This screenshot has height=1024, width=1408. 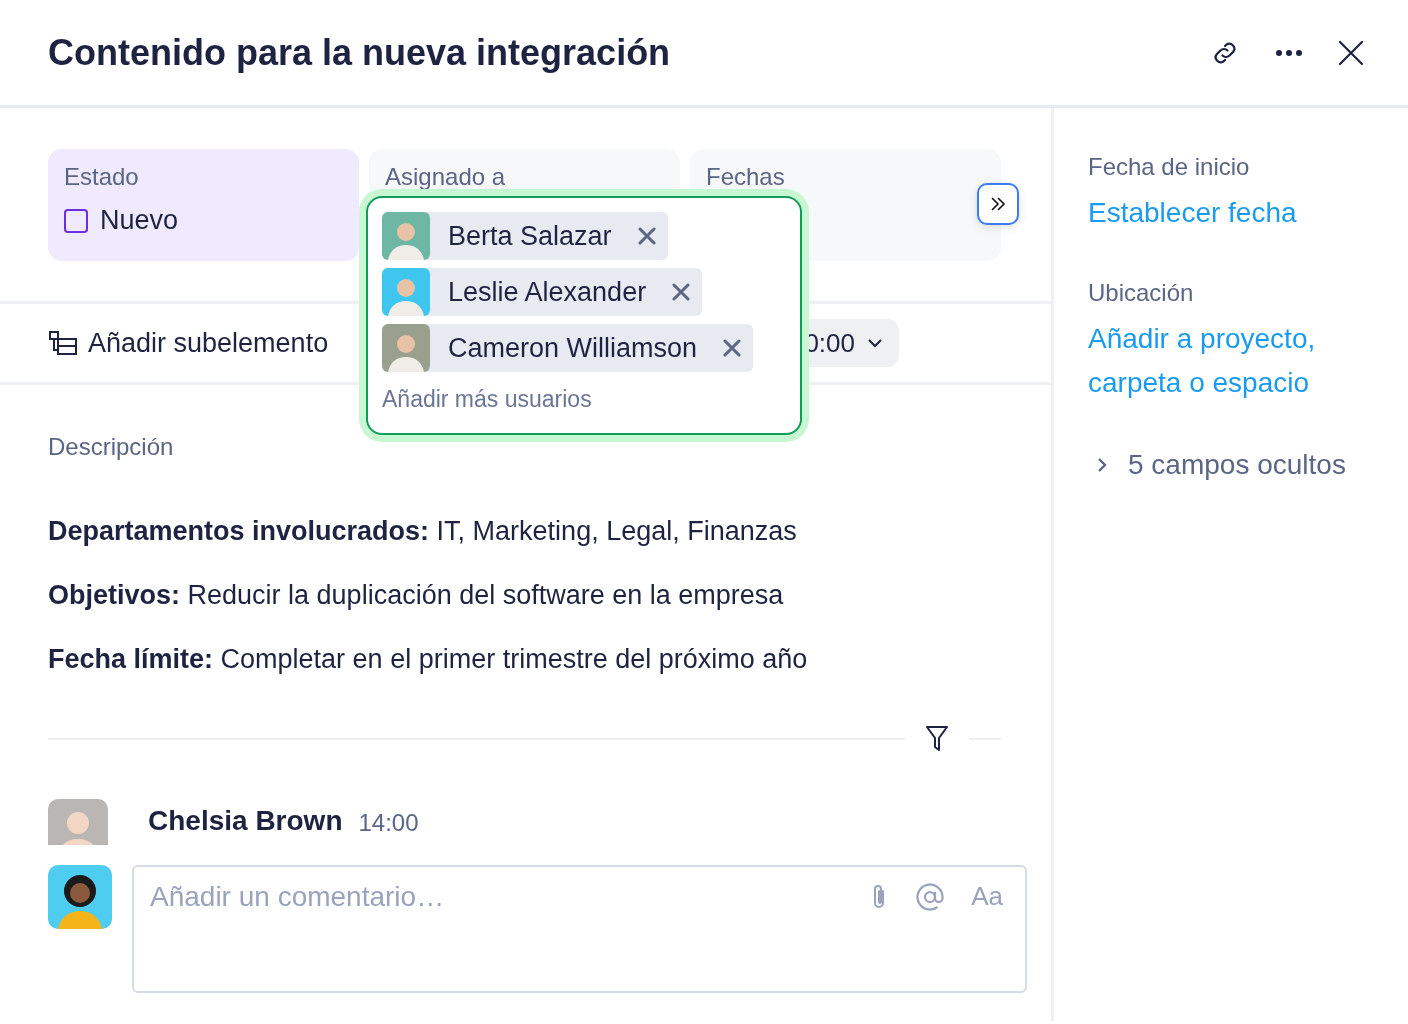 What do you see at coordinates (525, 236) in the screenshot?
I see `user-chip: Berta Salazar` at bounding box center [525, 236].